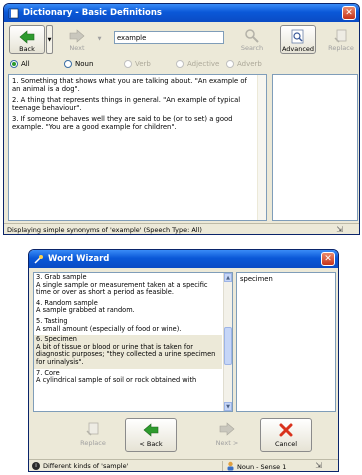  What do you see at coordinates (197, 64) in the screenshot?
I see `radio-adjective: Adjective` at bounding box center [197, 64].